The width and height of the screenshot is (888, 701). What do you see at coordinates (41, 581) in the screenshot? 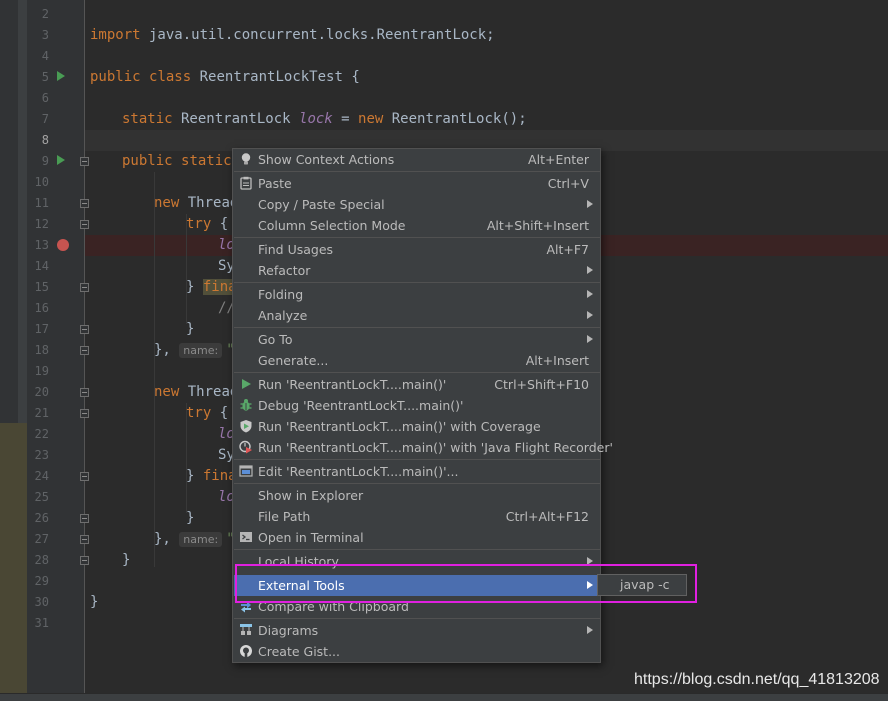
I see `line-number: 29` at bounding box center [41, 581].